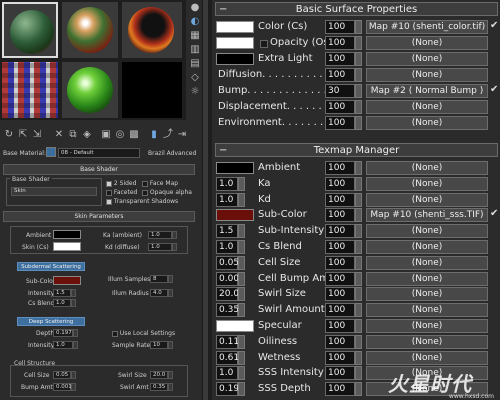  Describe the element at coordinates (427, 91) in the screenshot. I see `basic-row-map-button: Map #2 ( Normal Bump )` at that location.